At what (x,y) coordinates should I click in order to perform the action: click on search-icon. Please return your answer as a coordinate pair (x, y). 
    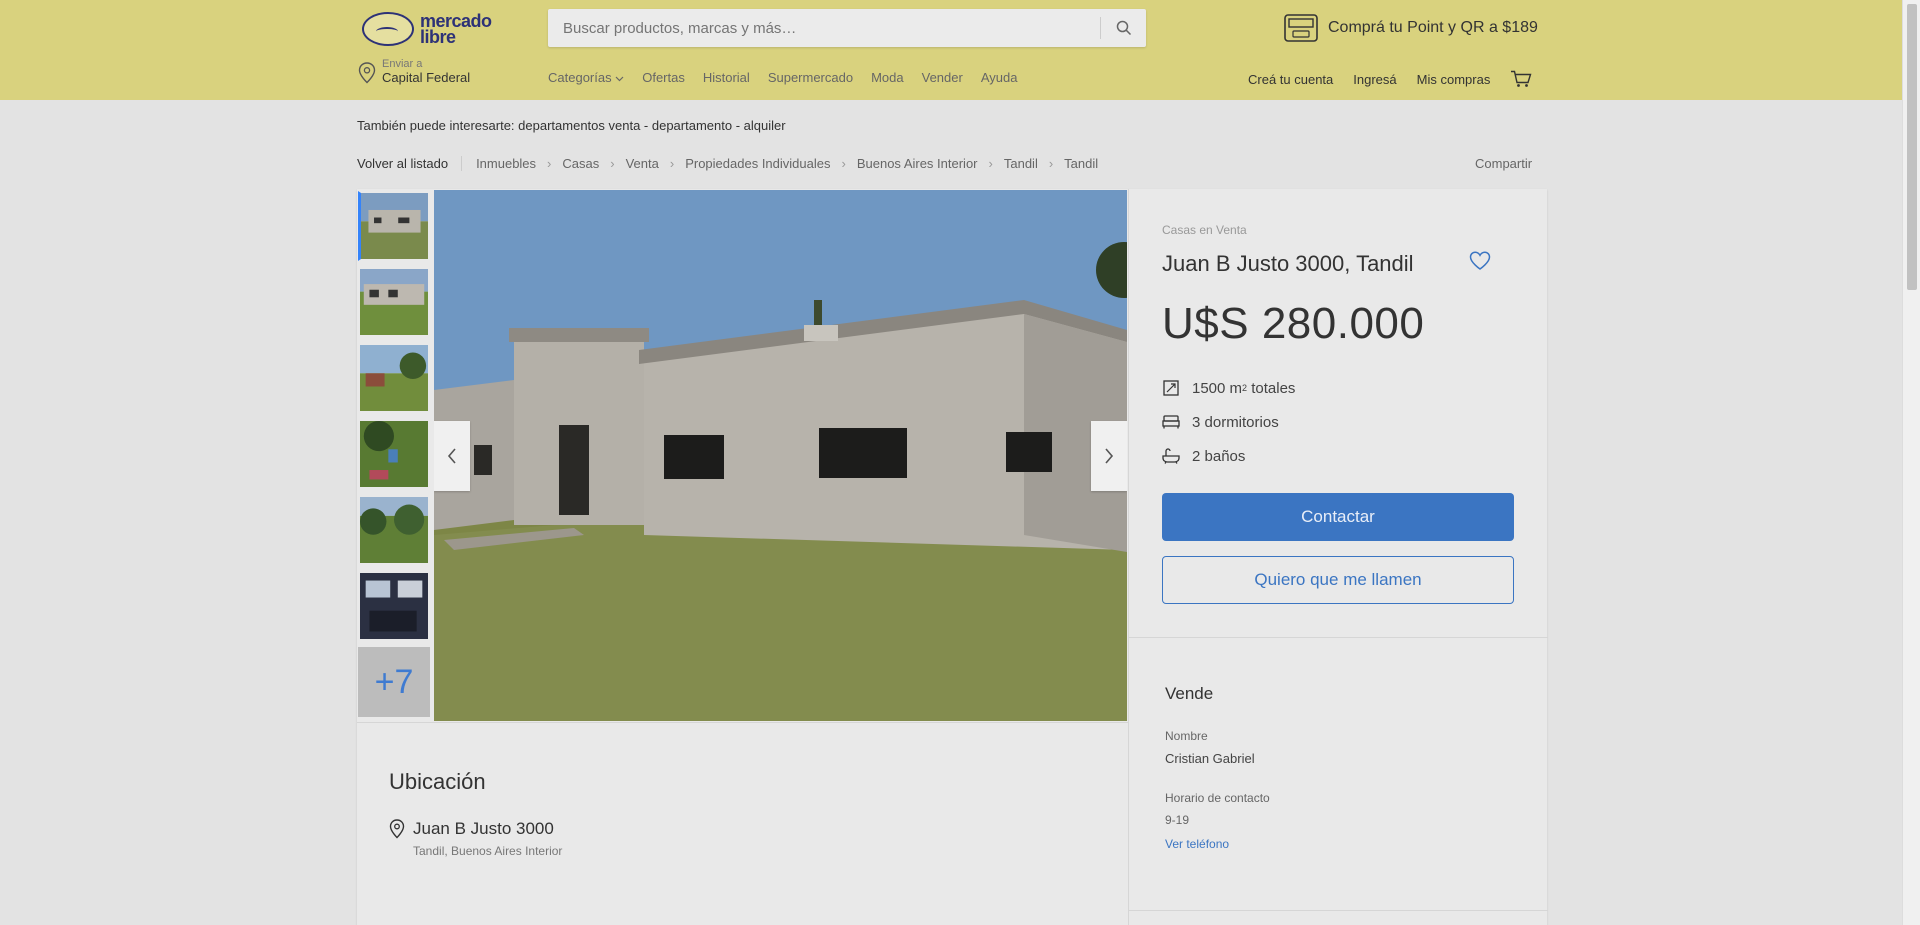
    Looking at the image, I should click on (1123, 28).